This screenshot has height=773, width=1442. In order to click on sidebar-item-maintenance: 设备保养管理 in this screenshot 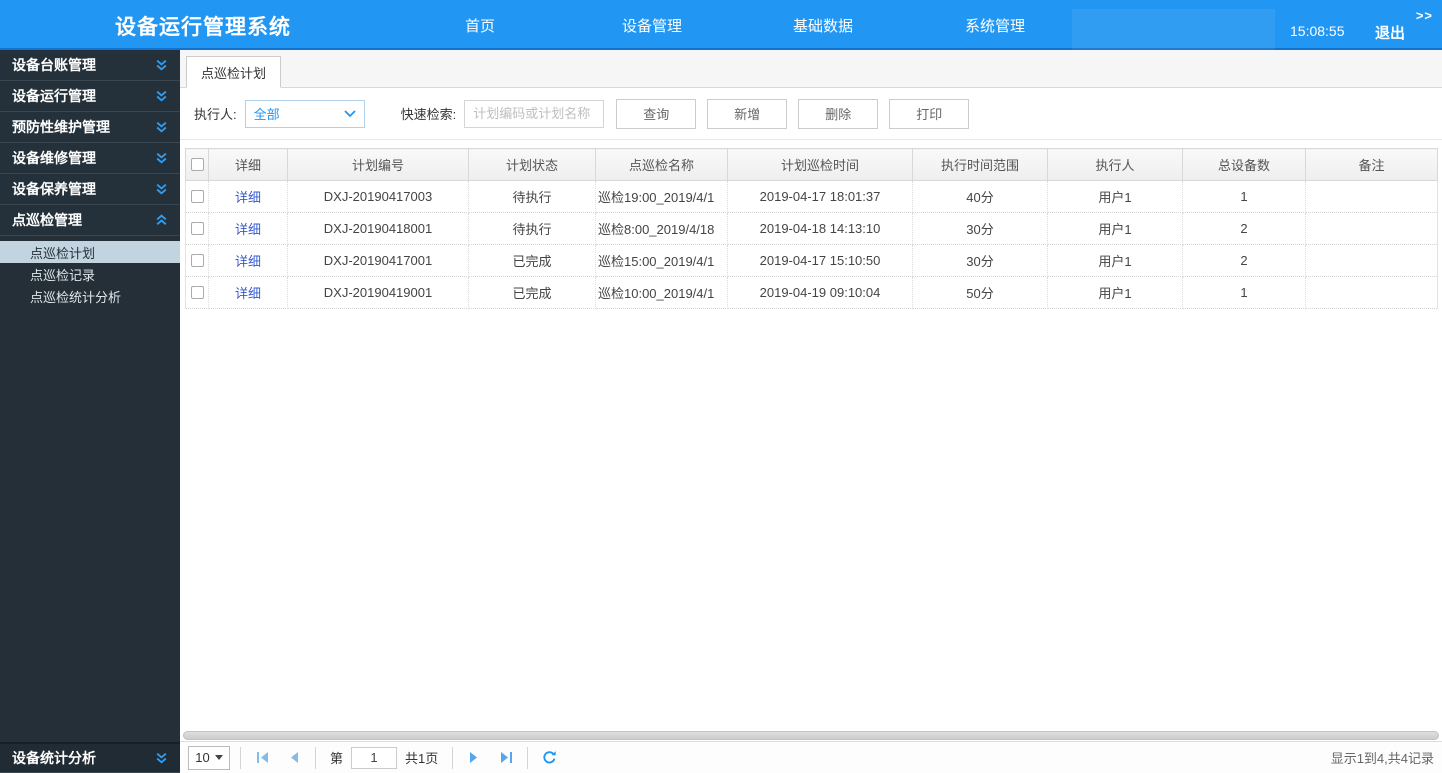, I will do `click(90, 189)`.